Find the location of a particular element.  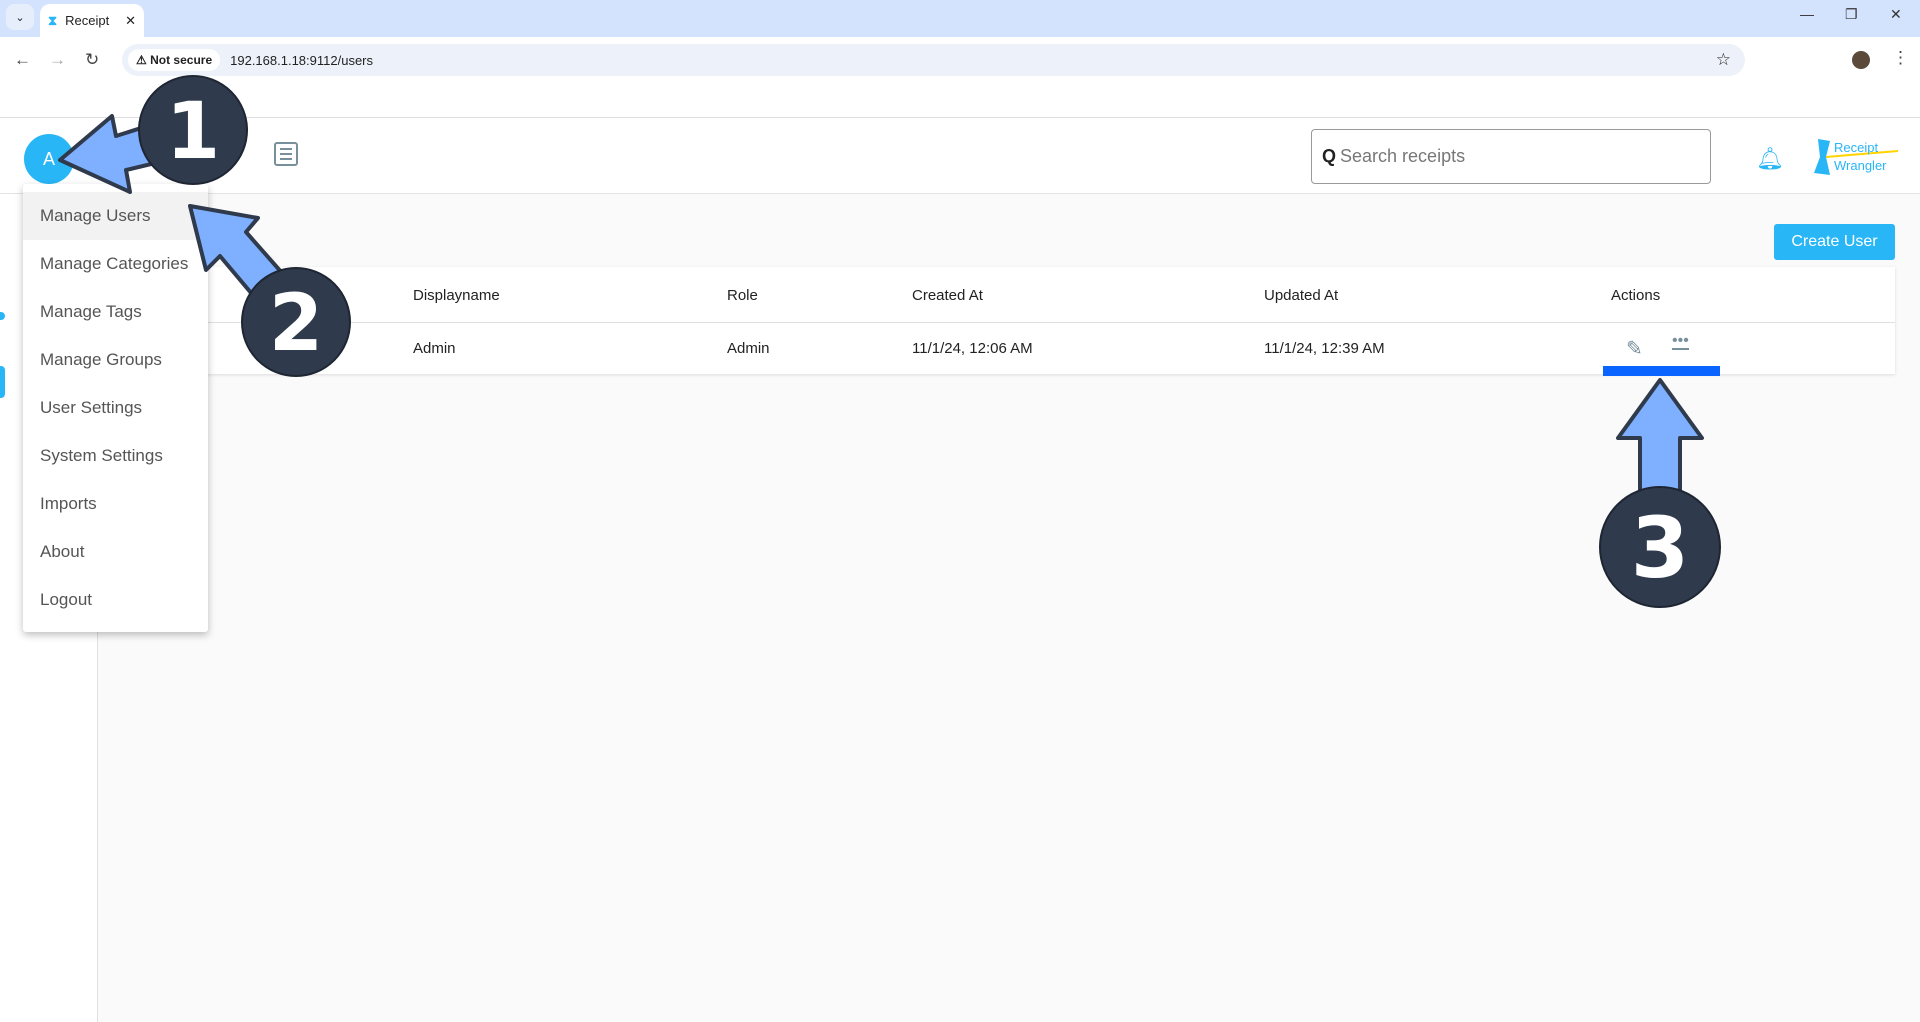

column-header-created-at: Created At is located at coordinates (947, 295).